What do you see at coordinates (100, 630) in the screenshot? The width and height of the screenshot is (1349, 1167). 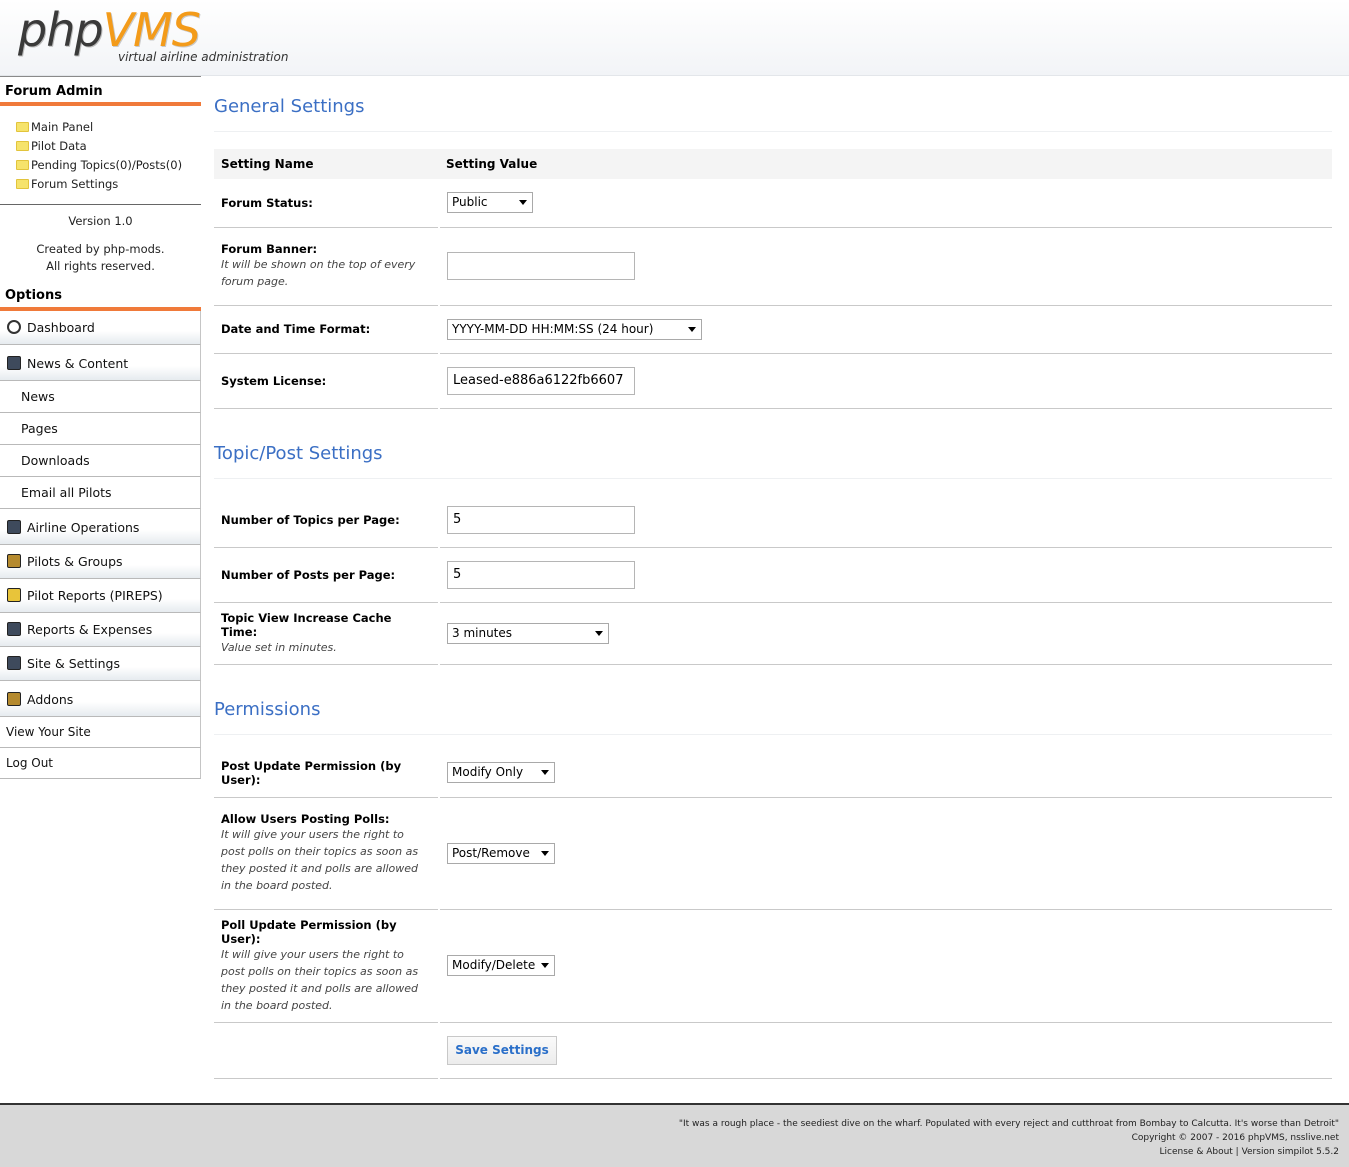 I see `menu-reports-expenses: Reports & Expenses` at bounding box center [100, 630].